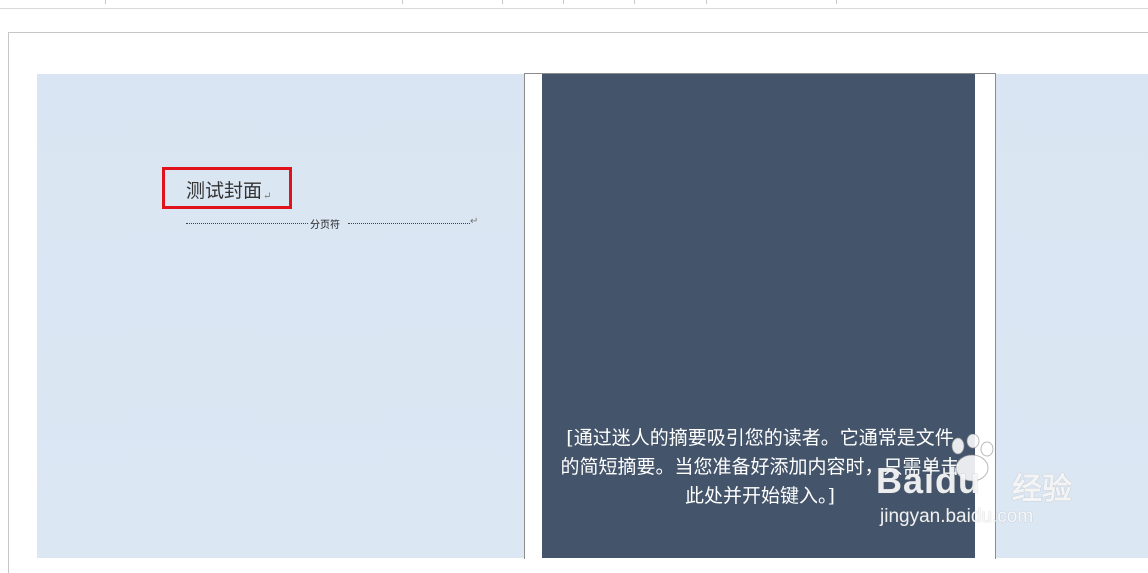  Describe the element at coordinates (474, 221) in the screenshot. I see `paragraph-mark-icon: ↵` at that location.